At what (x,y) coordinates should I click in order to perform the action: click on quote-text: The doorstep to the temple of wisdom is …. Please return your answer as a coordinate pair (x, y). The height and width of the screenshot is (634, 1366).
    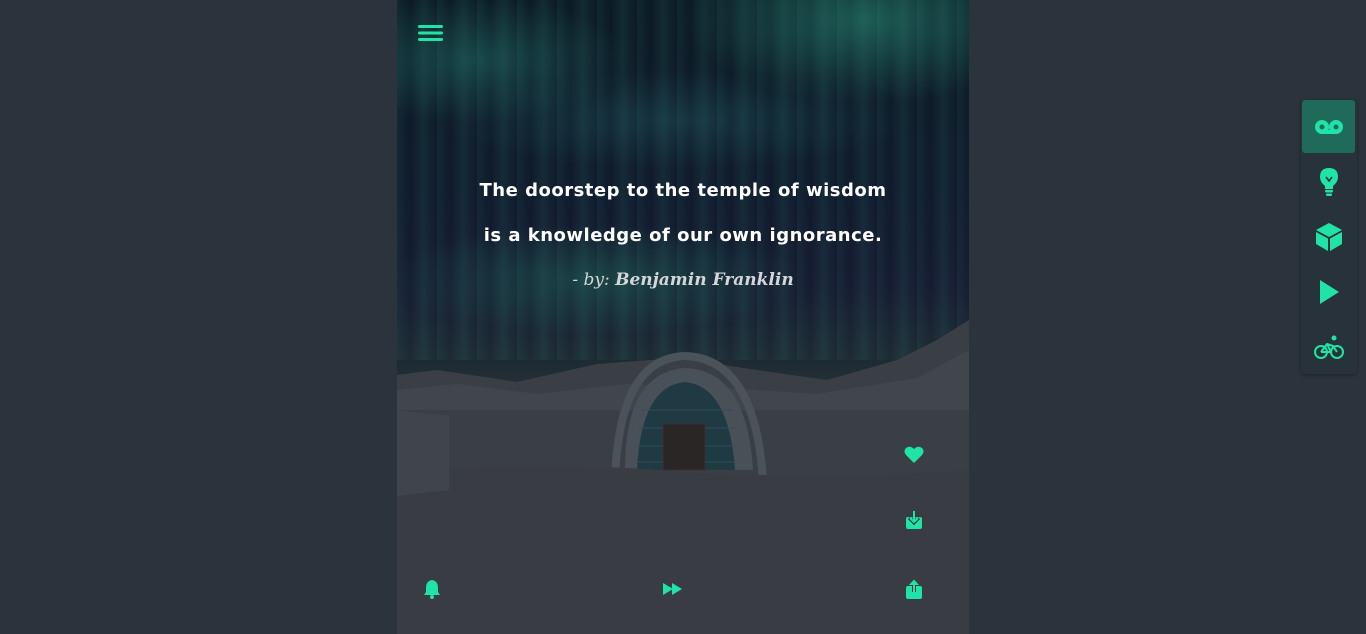
    Looking at the image, I should click on (683, 213).